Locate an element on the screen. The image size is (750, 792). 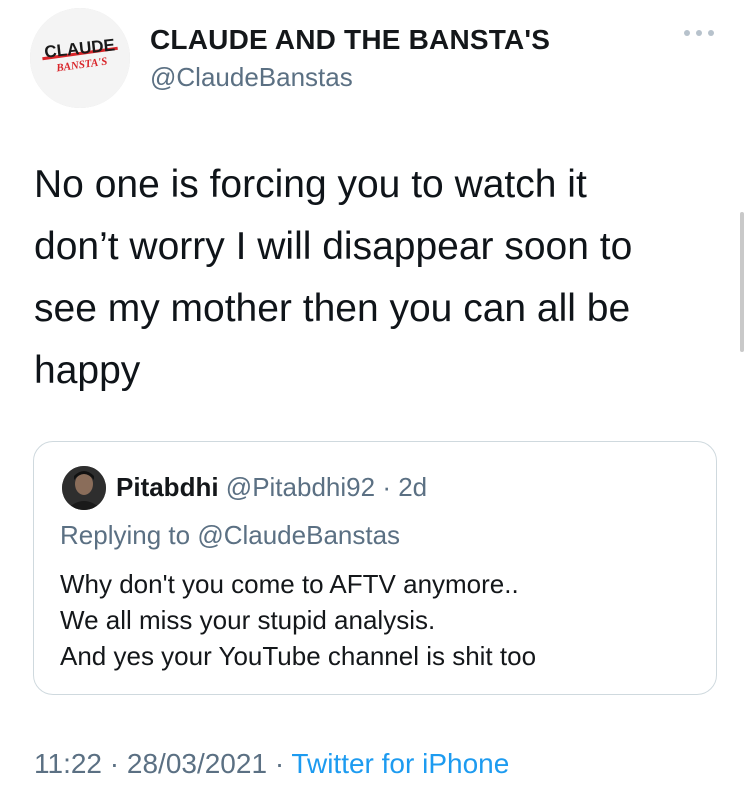
tweet-date: 28/03/2021 is located at coordinates (197, 763).